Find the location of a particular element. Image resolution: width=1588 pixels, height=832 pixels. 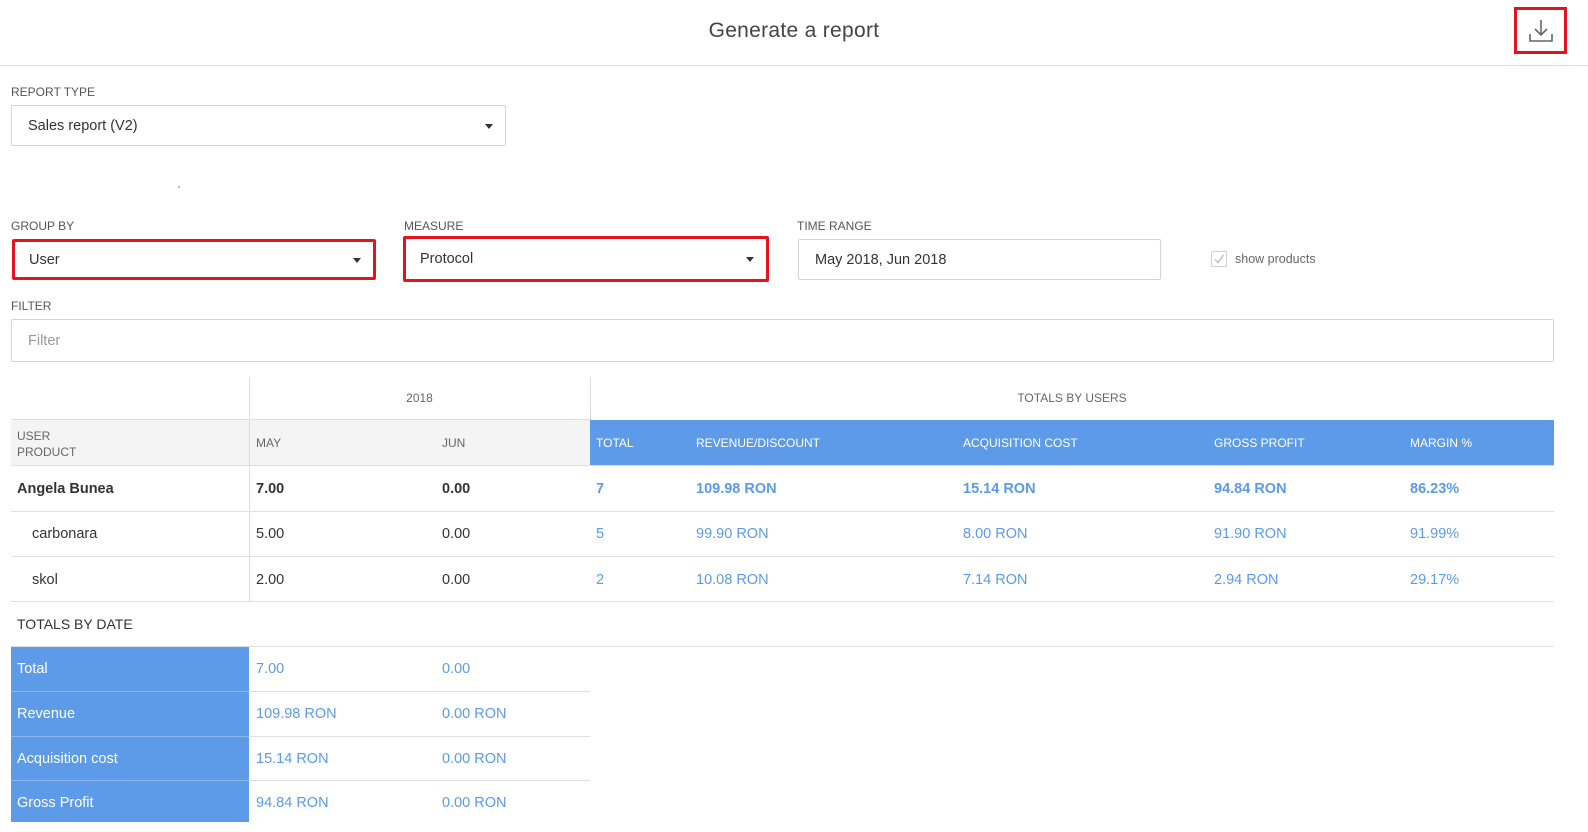

time-range-value: May 2018, Jun 2018 is located at coordinates (881, 259).